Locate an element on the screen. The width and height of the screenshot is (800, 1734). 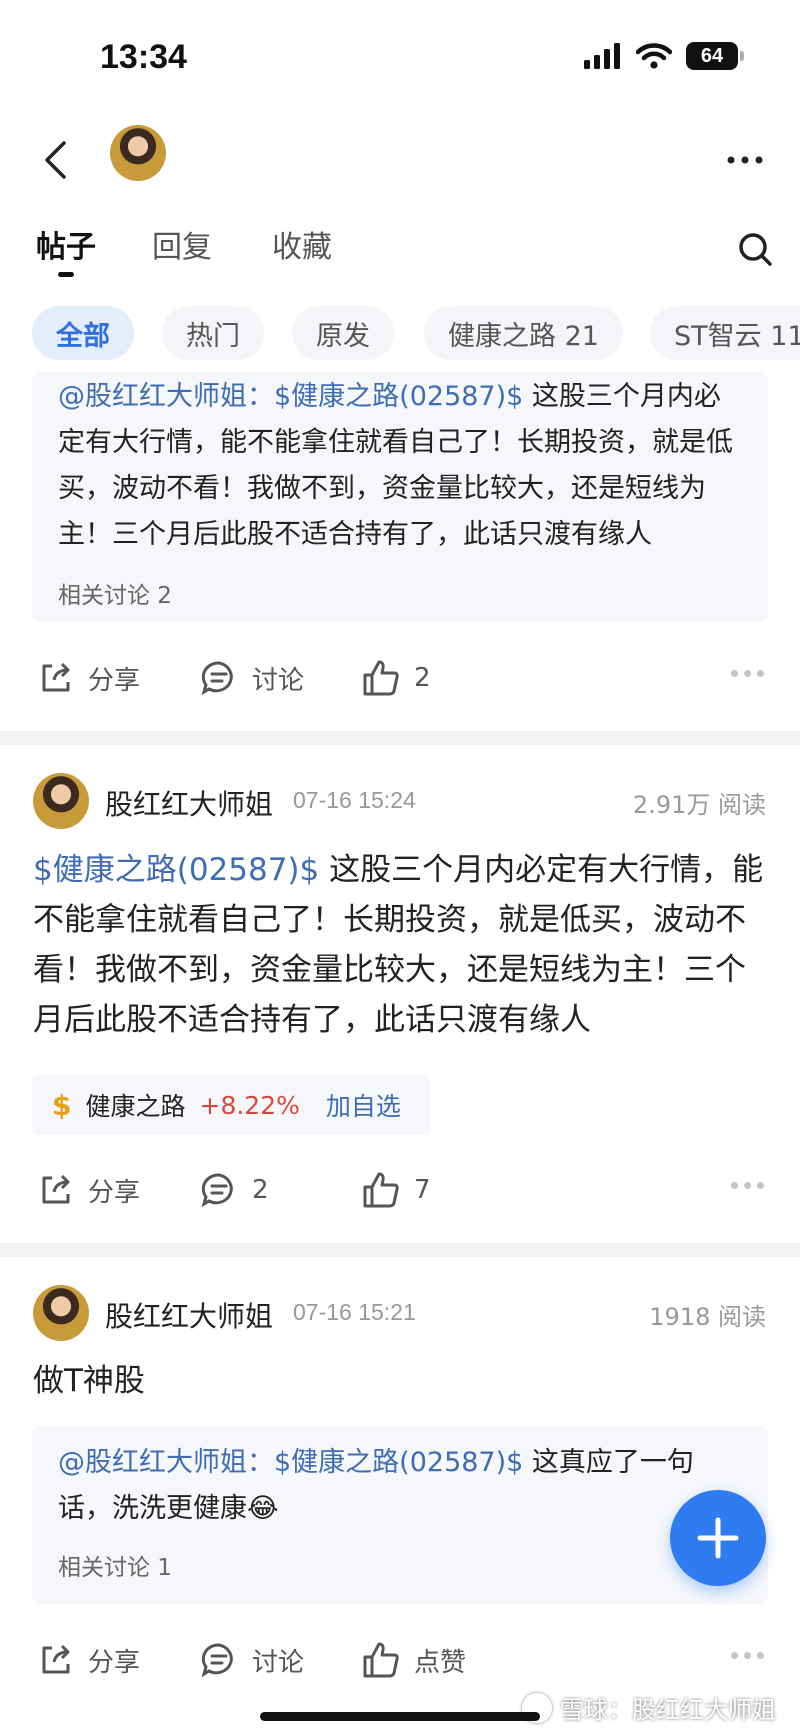
back-button is located at coordinates (55, 160).